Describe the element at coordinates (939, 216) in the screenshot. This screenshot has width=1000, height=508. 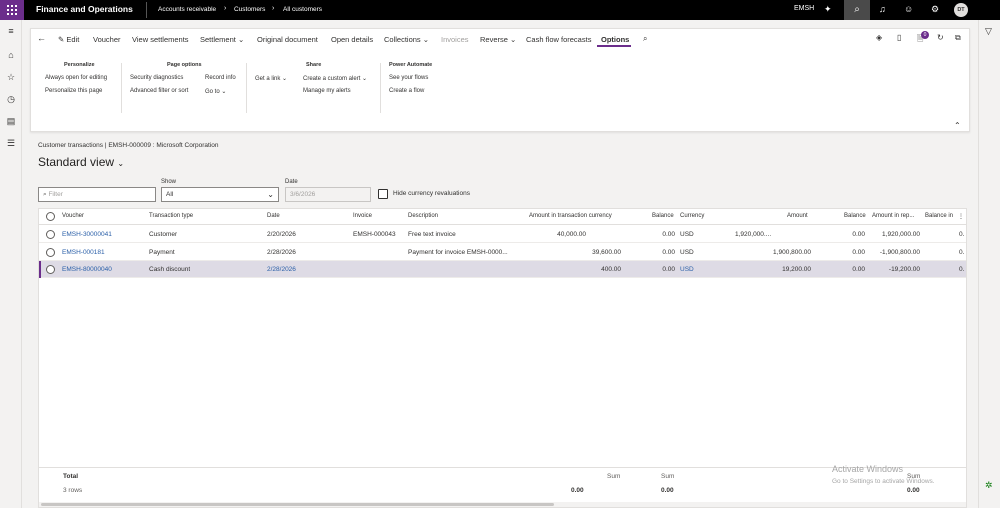
I see `col-balance-in: Balance in` at that location.